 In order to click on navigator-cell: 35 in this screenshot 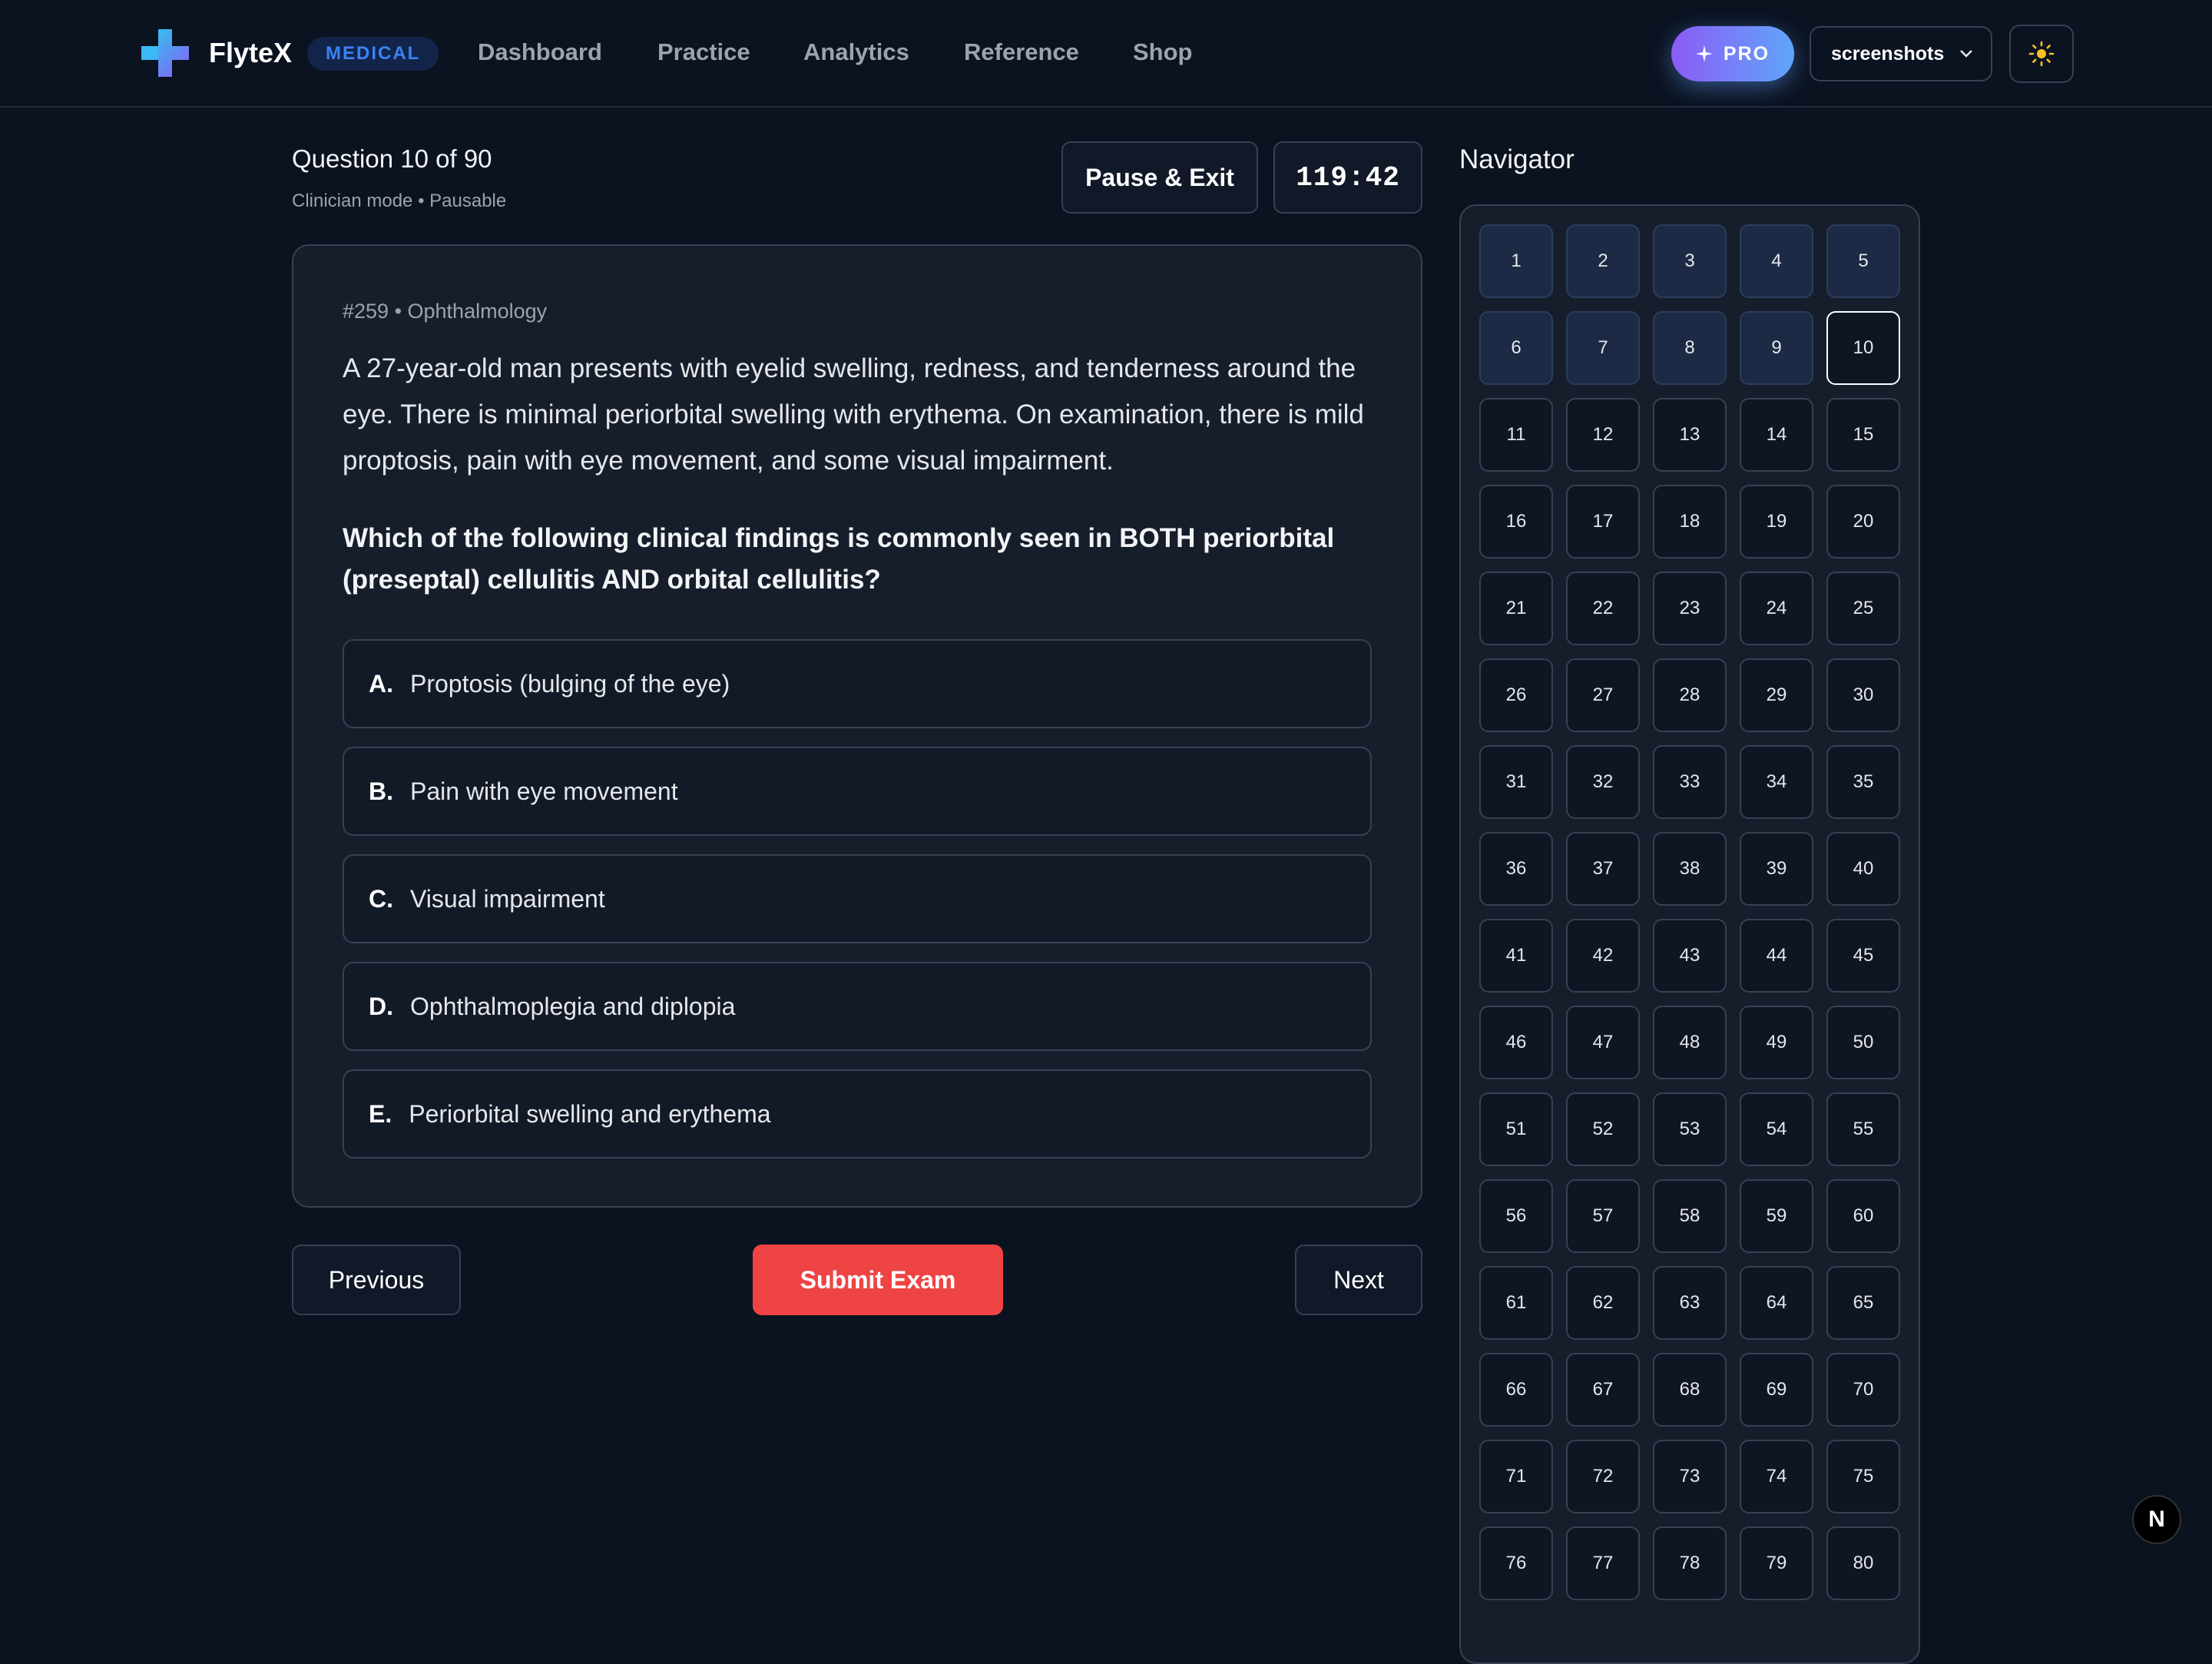, I will do `click(1863, 782)`.